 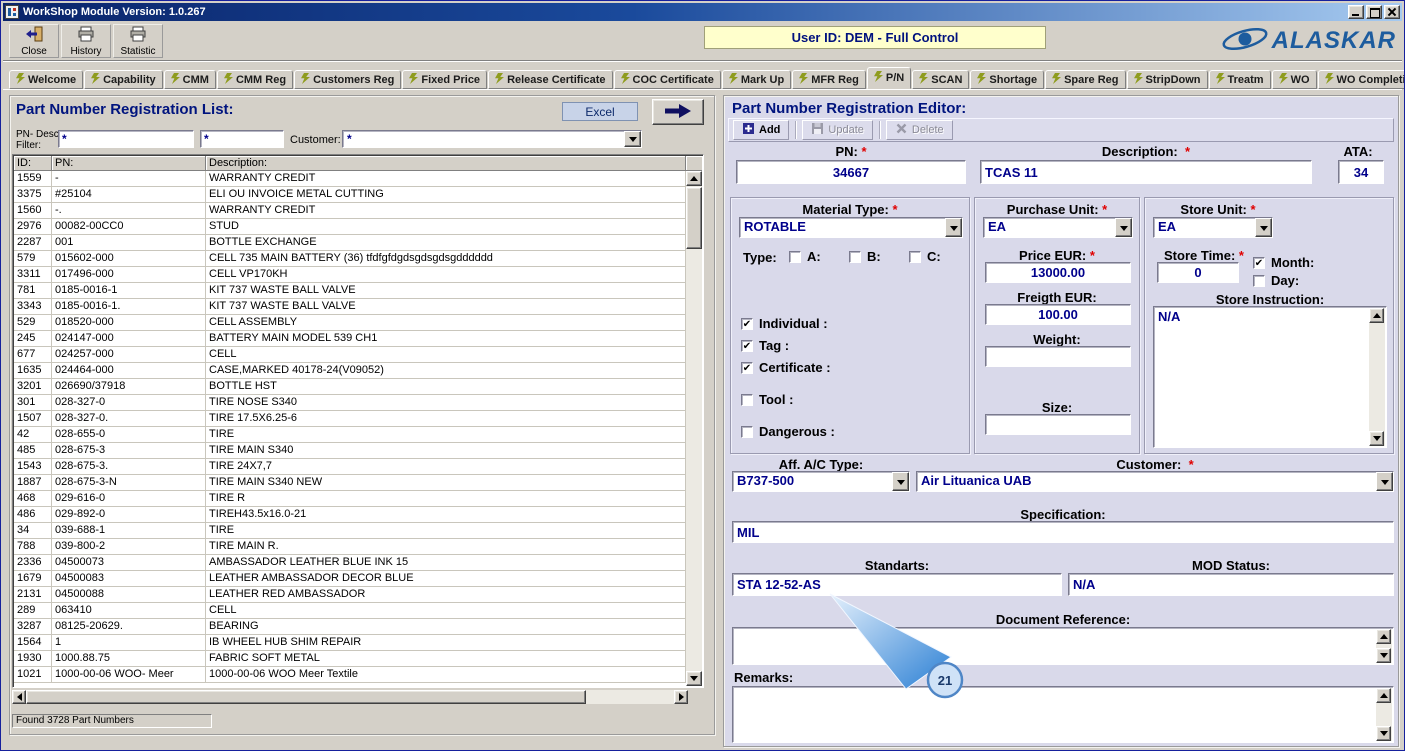 I want to click on tab-customers-reg: Customers Reg, so click(x=348, y=79).